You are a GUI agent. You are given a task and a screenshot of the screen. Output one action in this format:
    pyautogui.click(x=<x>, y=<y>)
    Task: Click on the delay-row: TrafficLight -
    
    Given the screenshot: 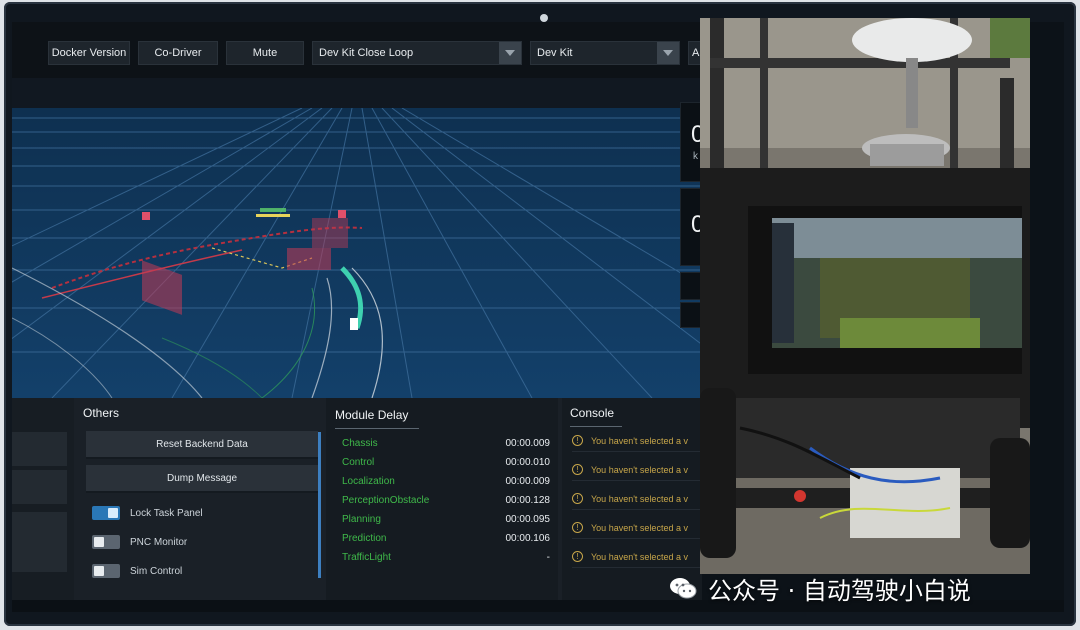 What is the action you would take?
    pyautogui.click(x=446, y=557)
    